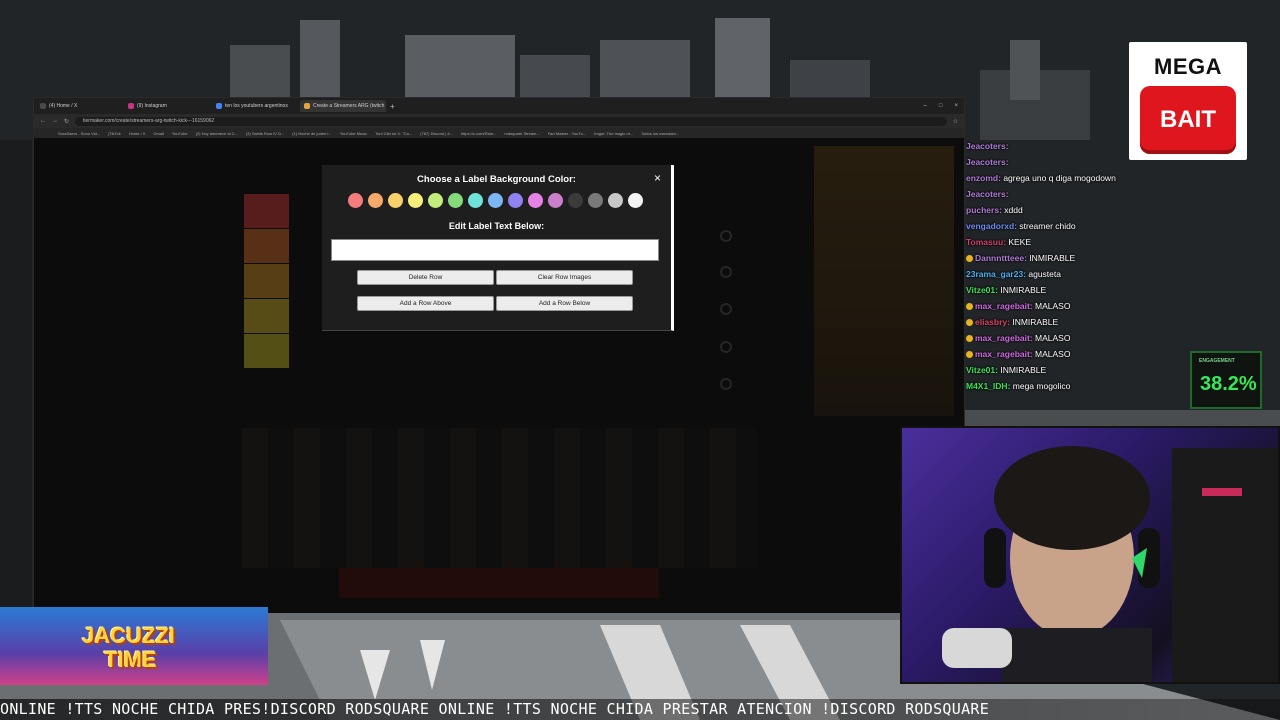 This screenshot has width=1280, height=720. Describe the element at coordinates (180, 133) in the screenshot. I see `bookmark-item: YouTube` at that location.